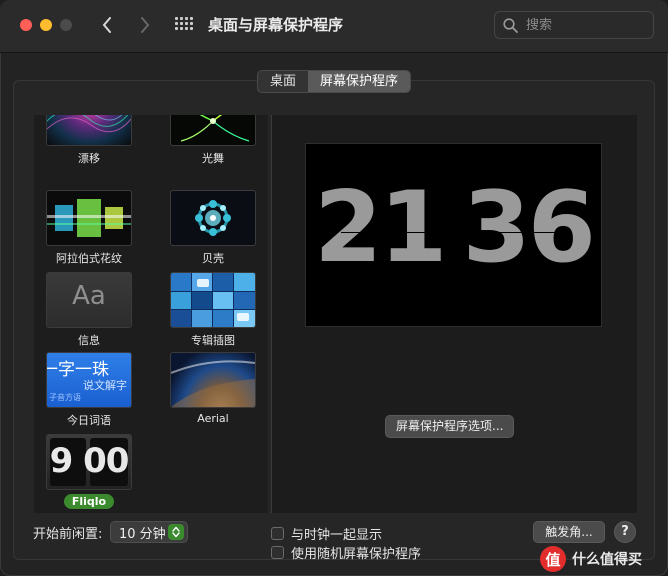 This screenshot has width=668, height=576. I want to click on saver-label: 阿拉伯式花纹, so click(89, 258).